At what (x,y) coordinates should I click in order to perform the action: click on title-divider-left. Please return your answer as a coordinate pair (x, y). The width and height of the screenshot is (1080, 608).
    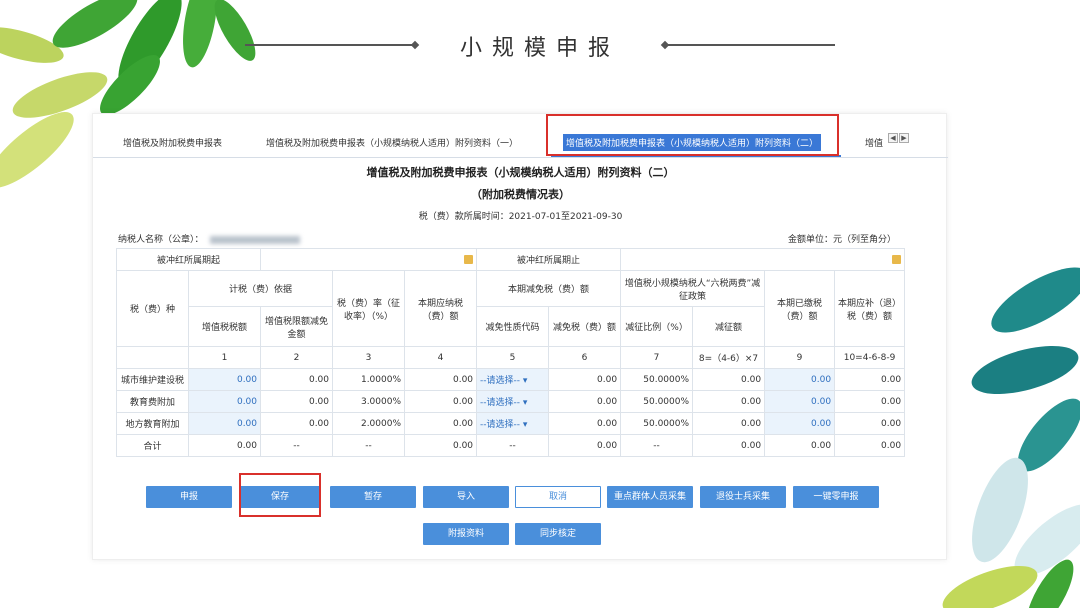
    Looking at the image, I should click on (330, 45).